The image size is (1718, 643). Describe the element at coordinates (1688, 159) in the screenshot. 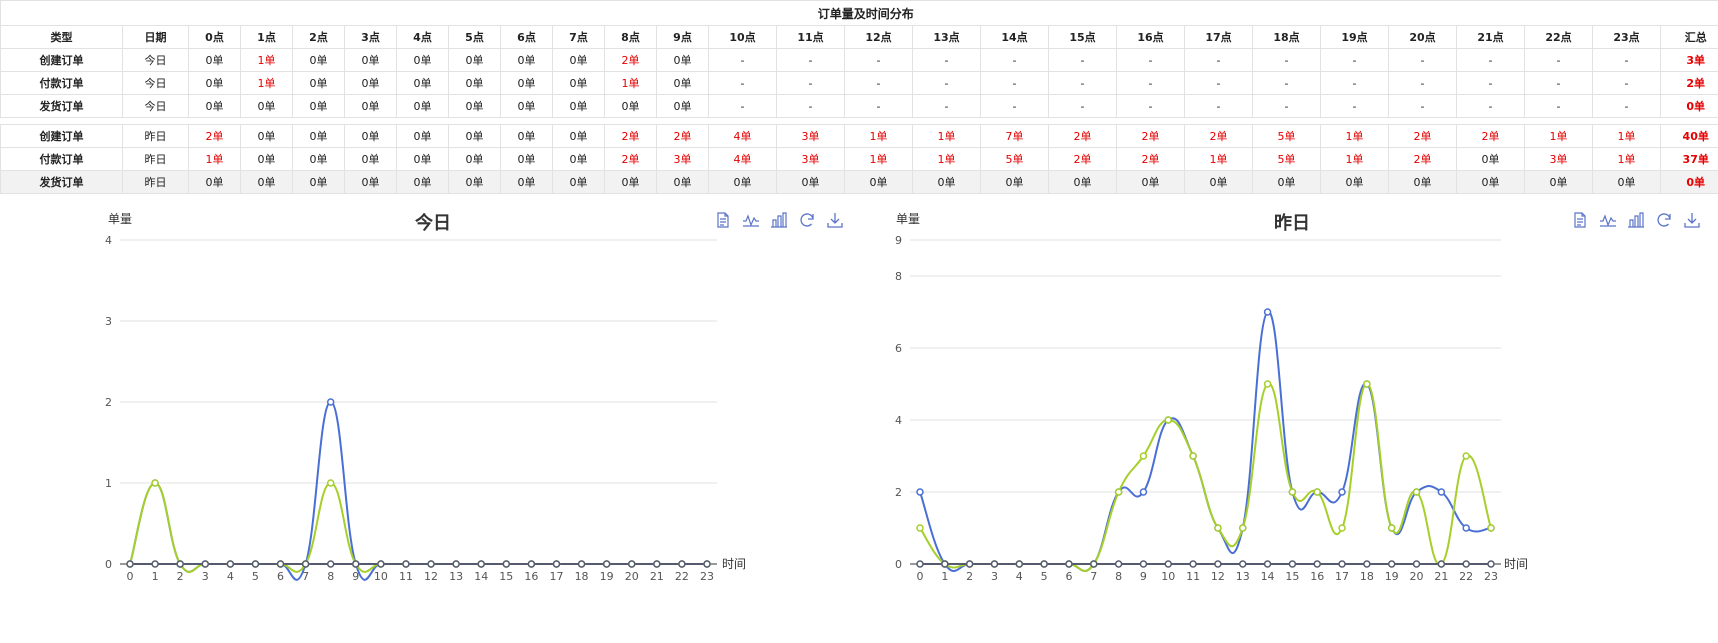

I see `row-total: 37单` at that location.